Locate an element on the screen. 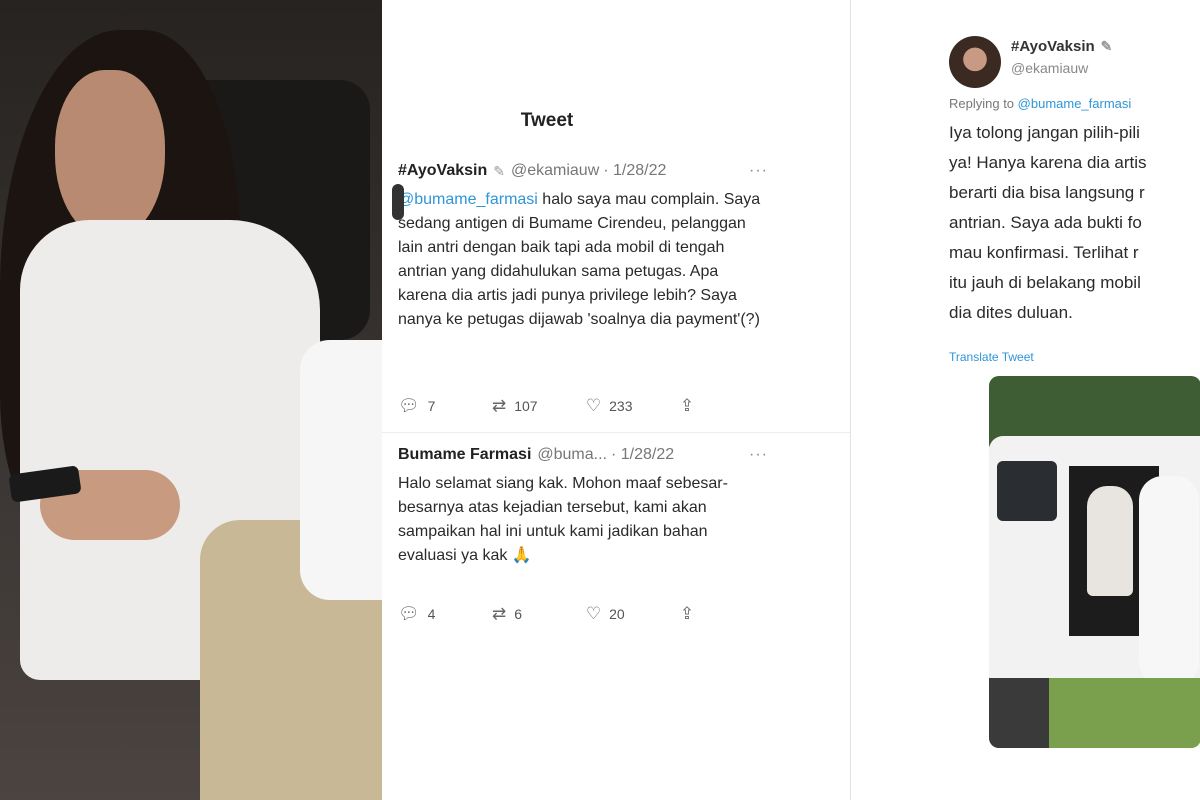  author-name: #AyoVaksin ✎ is located at coordinates (1061, 46).